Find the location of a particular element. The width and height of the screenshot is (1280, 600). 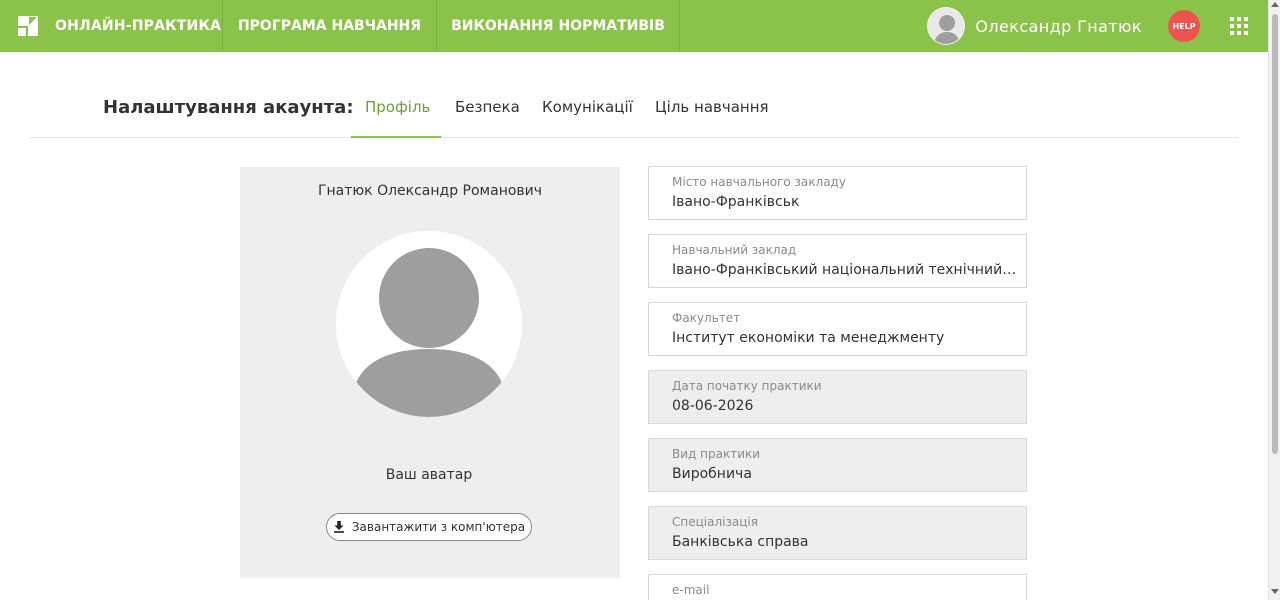

avatar-caption: Ваш аватар is located at coordinates (429, 475).